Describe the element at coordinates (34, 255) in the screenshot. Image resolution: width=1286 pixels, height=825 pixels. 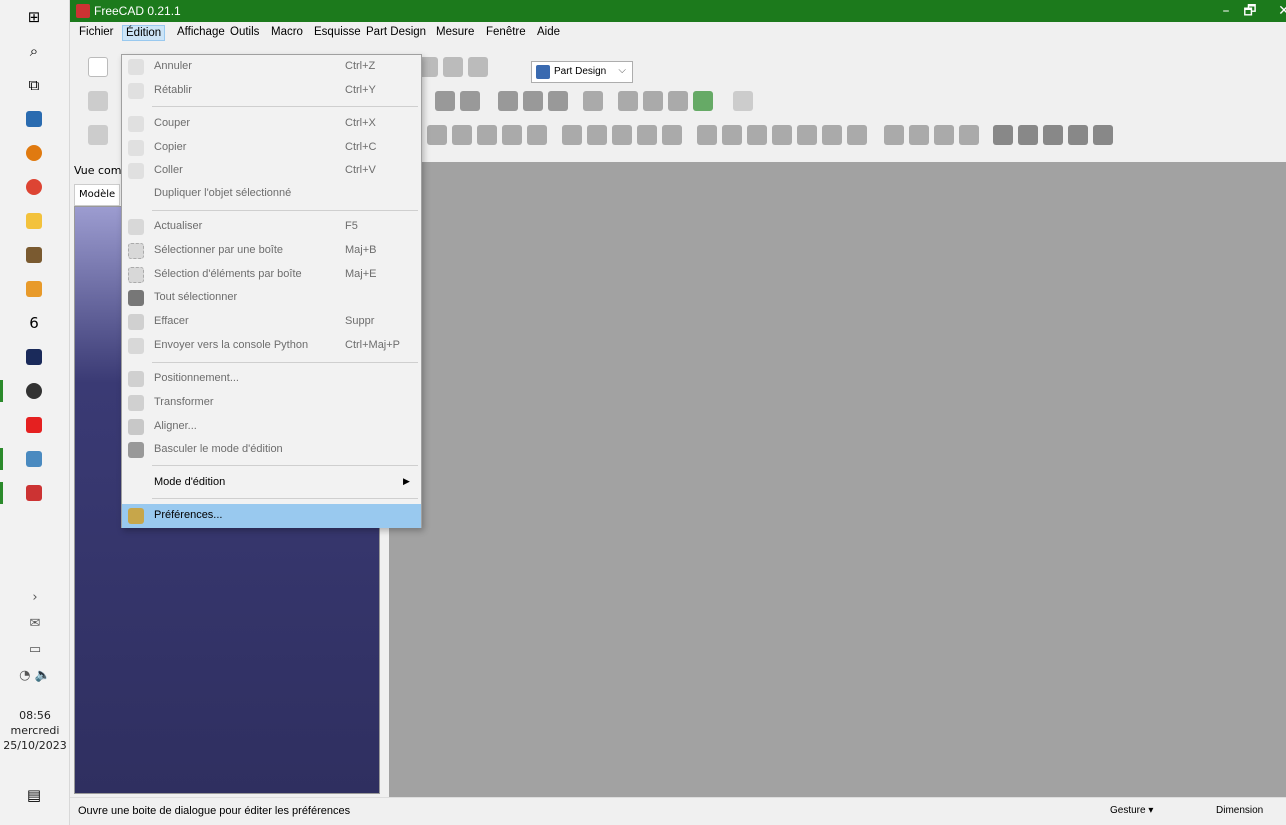
I see `library-icon` at that location.